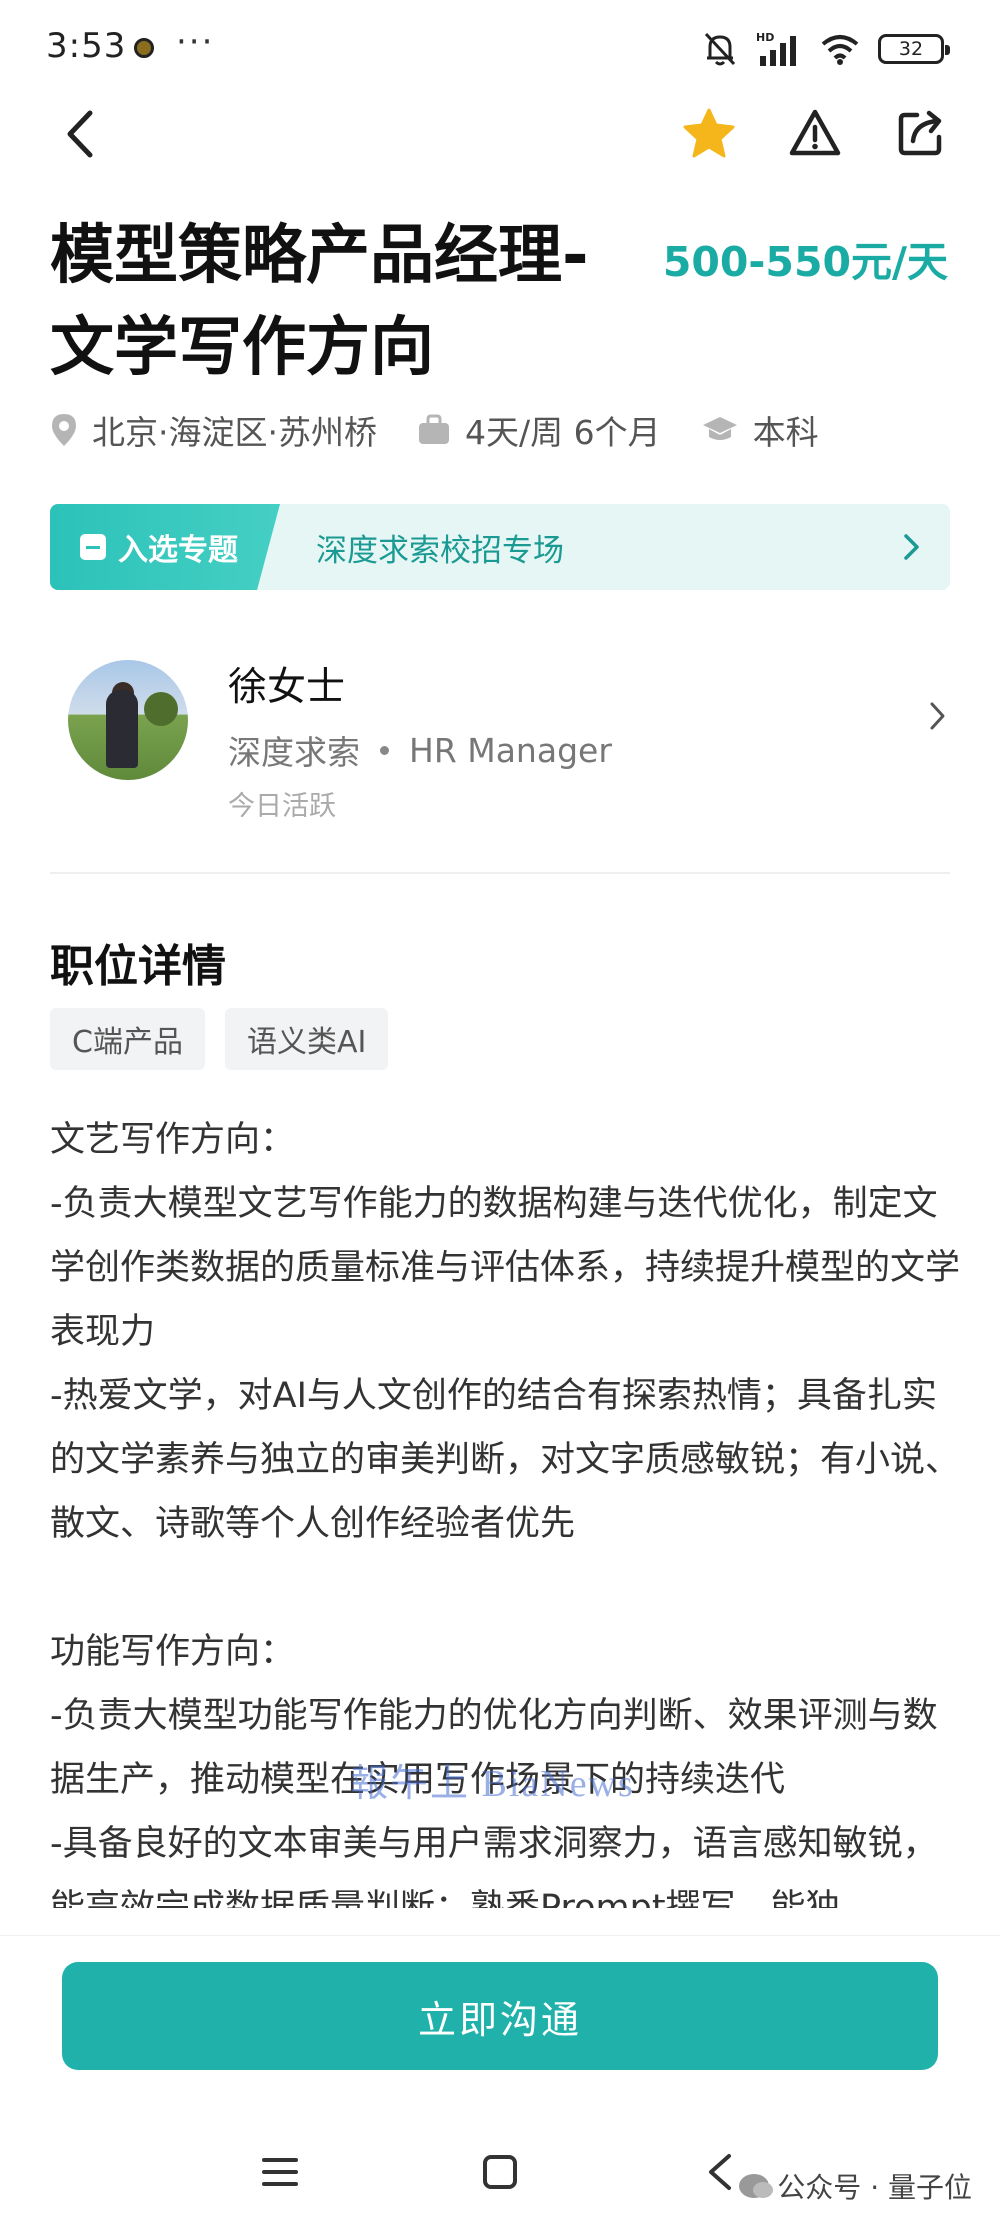  I want to click on share-button, so click(921, 133).